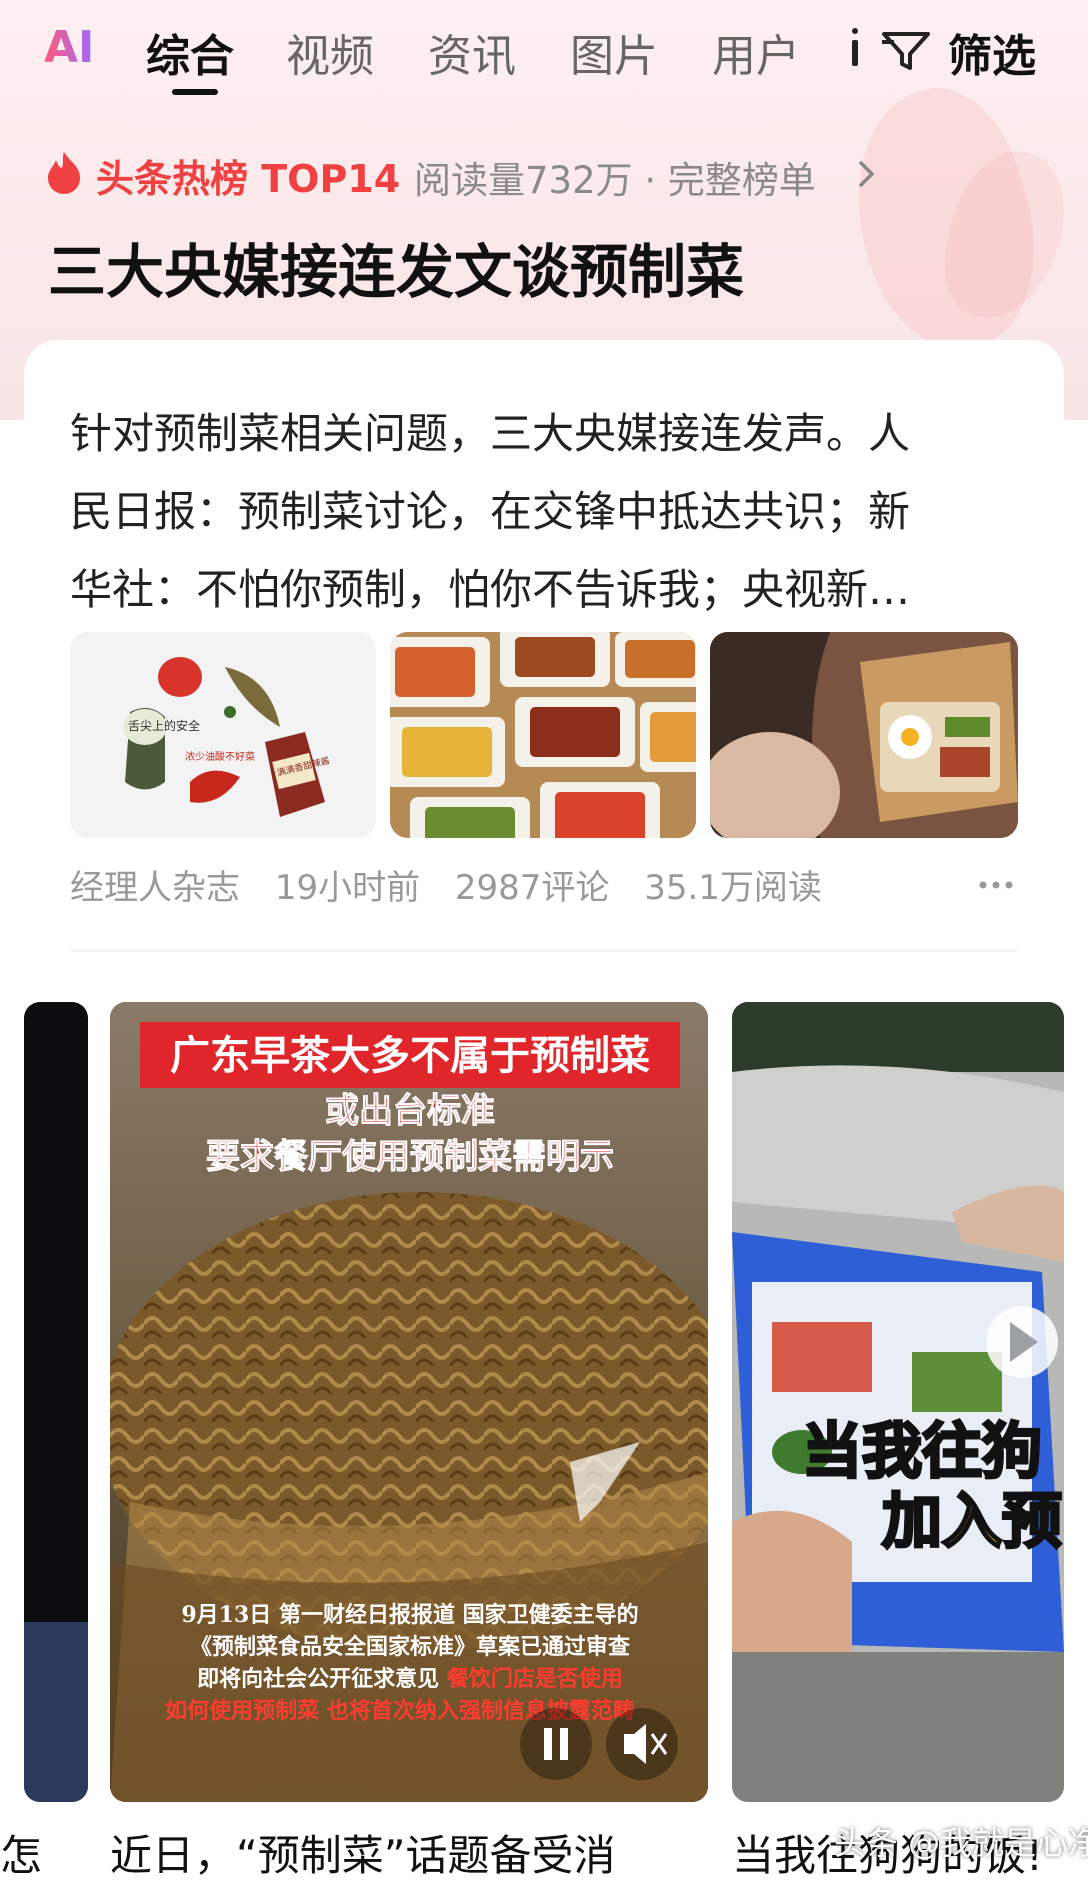  I want to click on watermark: 头条 @我就是心净, so click(961, 1843).